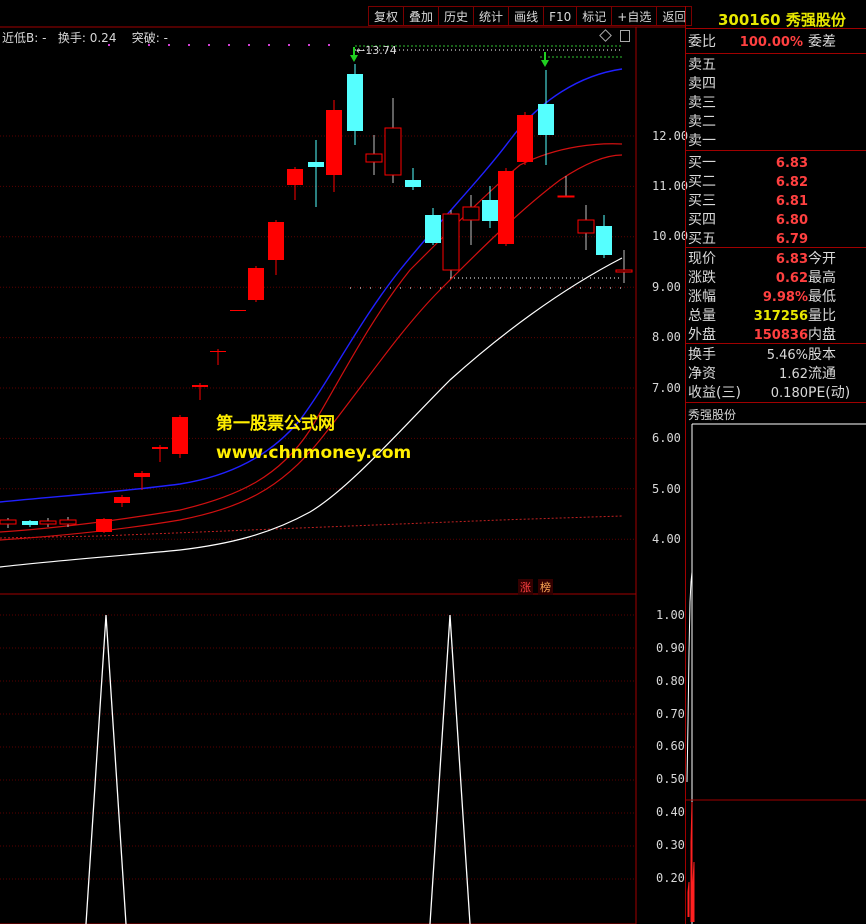 The image size is (866, 924). Describe the element at coordinates (670, 746) in the screenshot. I see `osc-axis-label: 0.60` at that location.